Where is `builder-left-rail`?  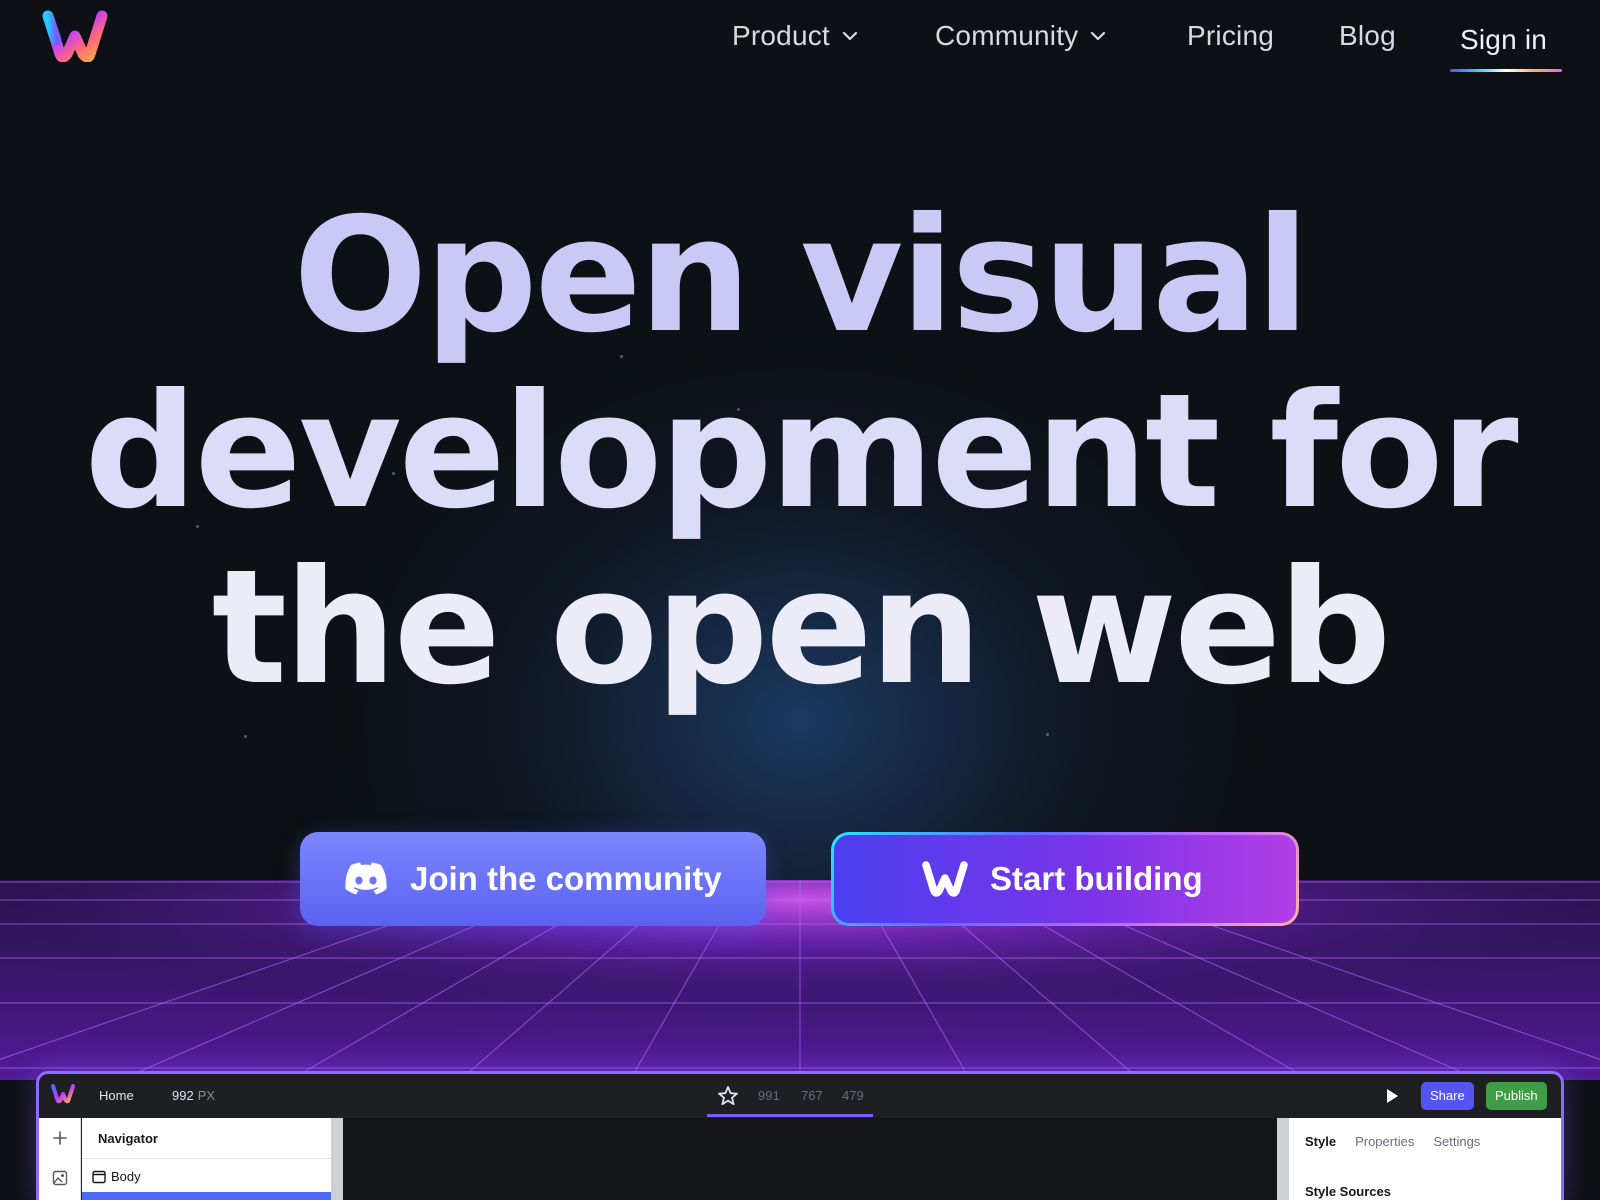
builder-left-rail is located at coordinates (60, 1159).